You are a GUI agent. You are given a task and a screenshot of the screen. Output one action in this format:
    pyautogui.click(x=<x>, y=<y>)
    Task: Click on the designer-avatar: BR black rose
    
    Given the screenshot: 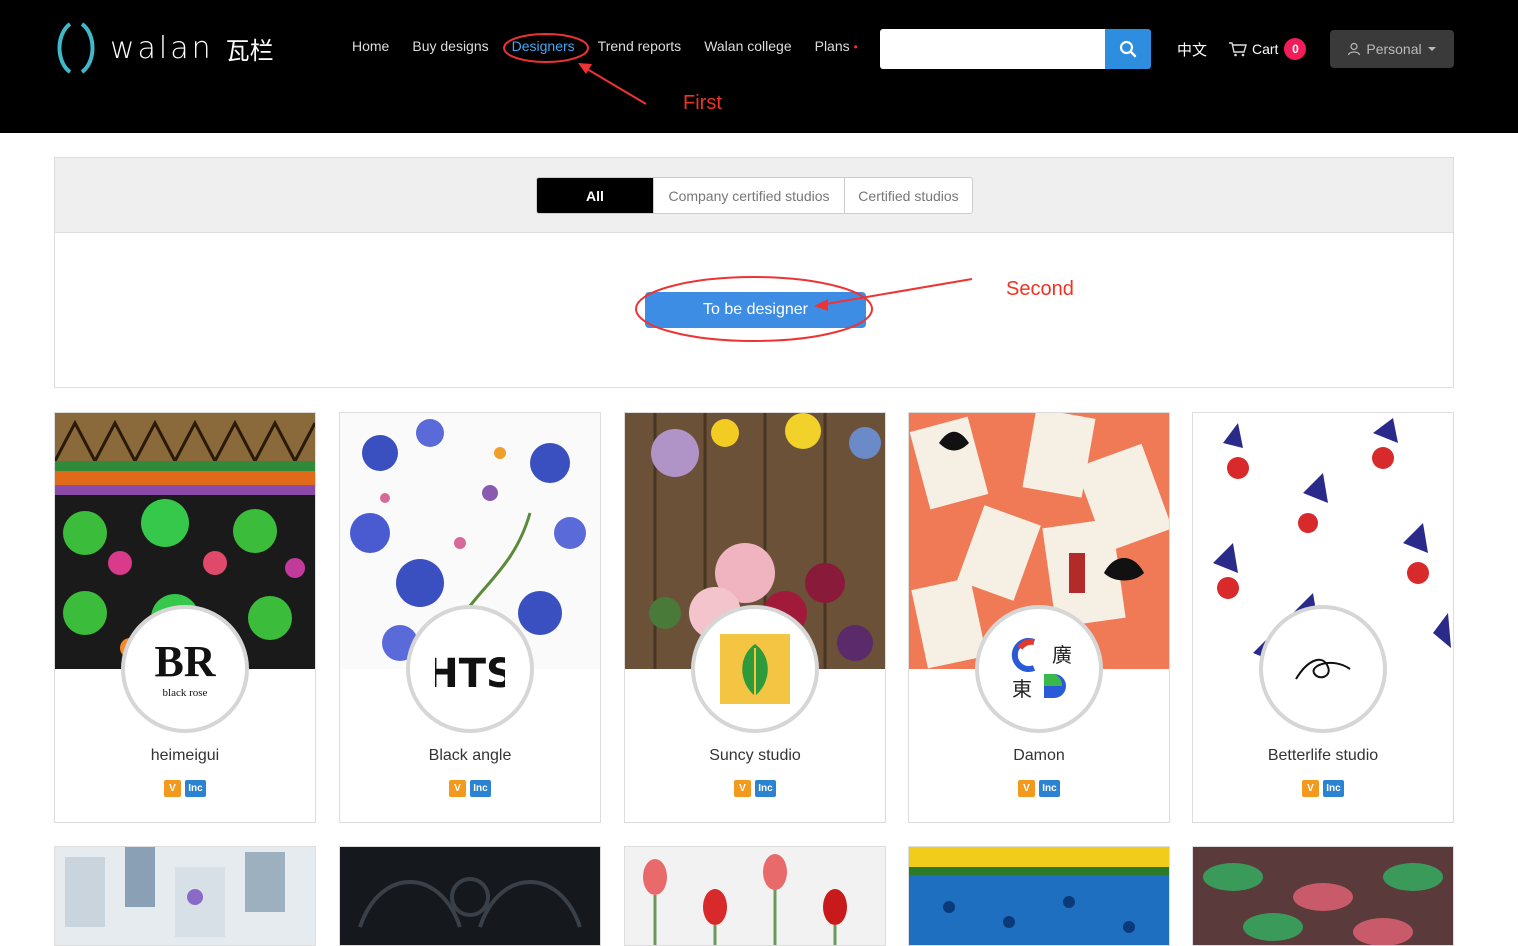 What is the action you would take?
    pyautogui.click(x=185, y=669)
    